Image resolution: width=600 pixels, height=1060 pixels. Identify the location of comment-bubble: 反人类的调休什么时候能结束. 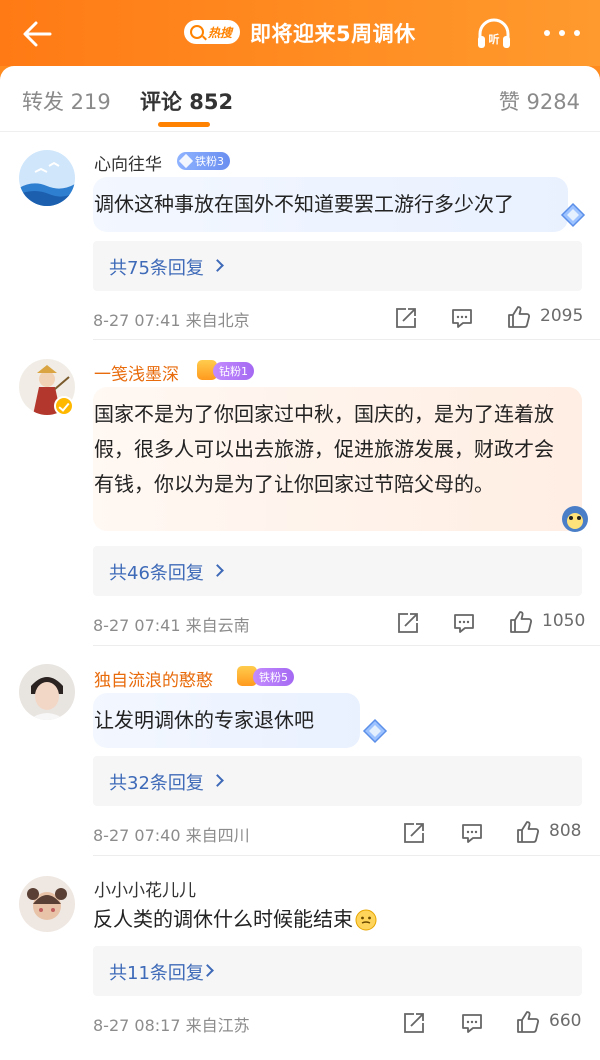
(235, 919).